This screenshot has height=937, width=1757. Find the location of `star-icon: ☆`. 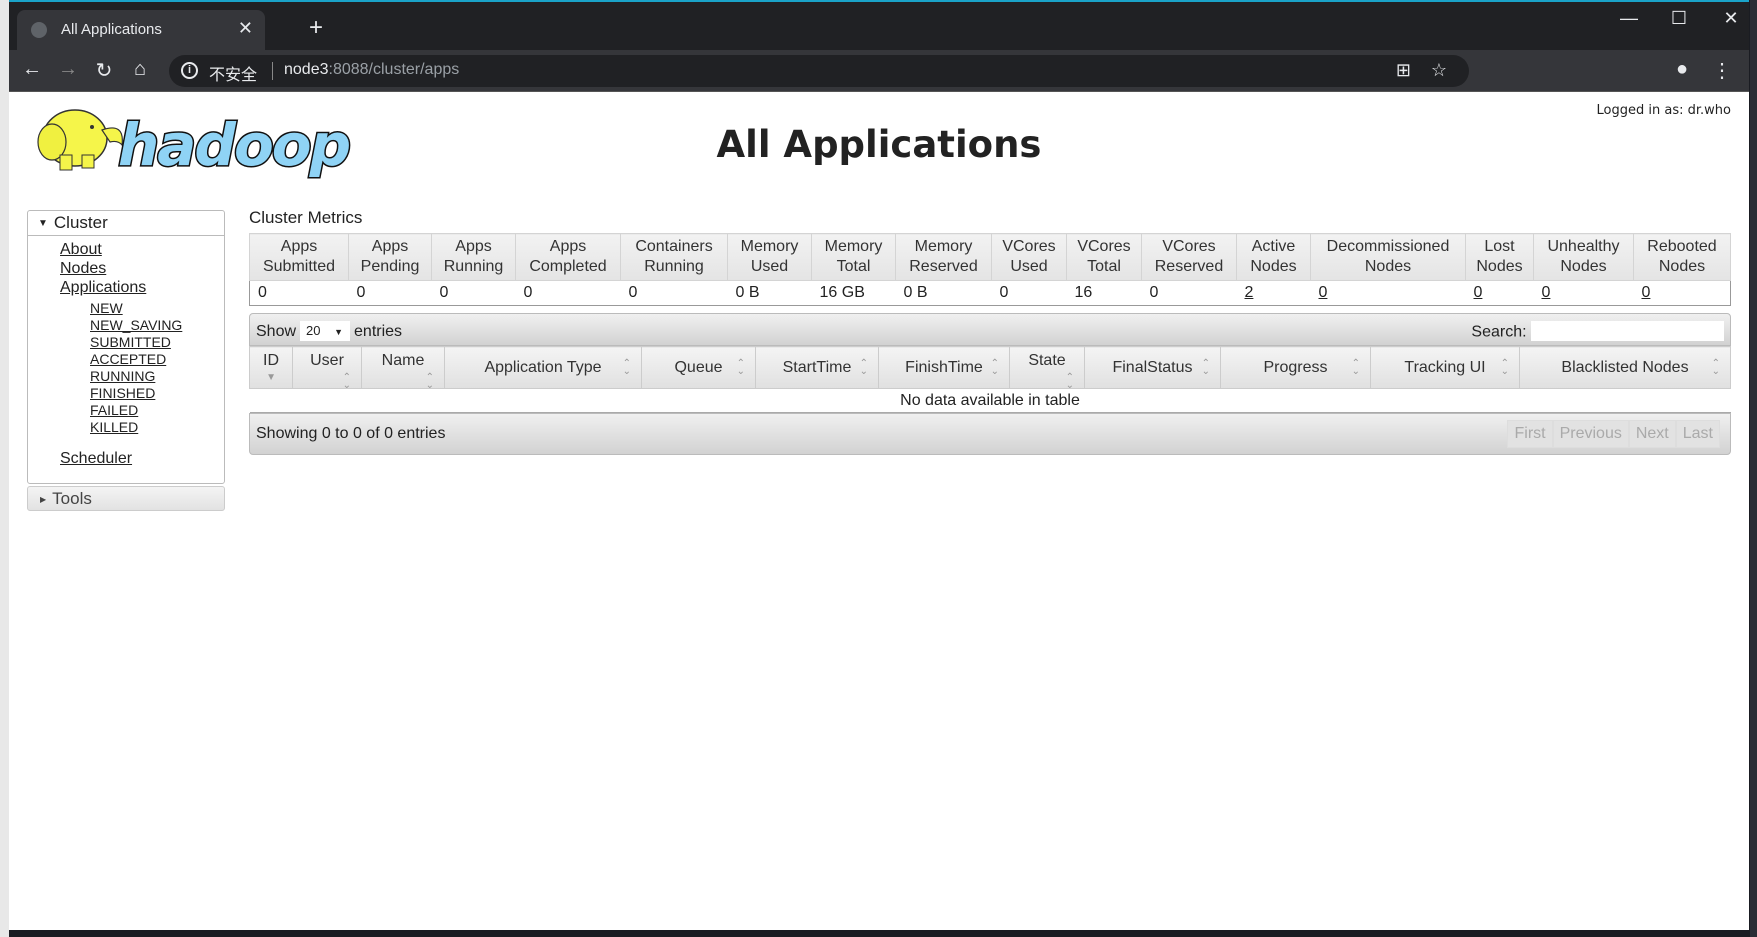

star-icon: ☆ is located at coordinates (1439, 70).